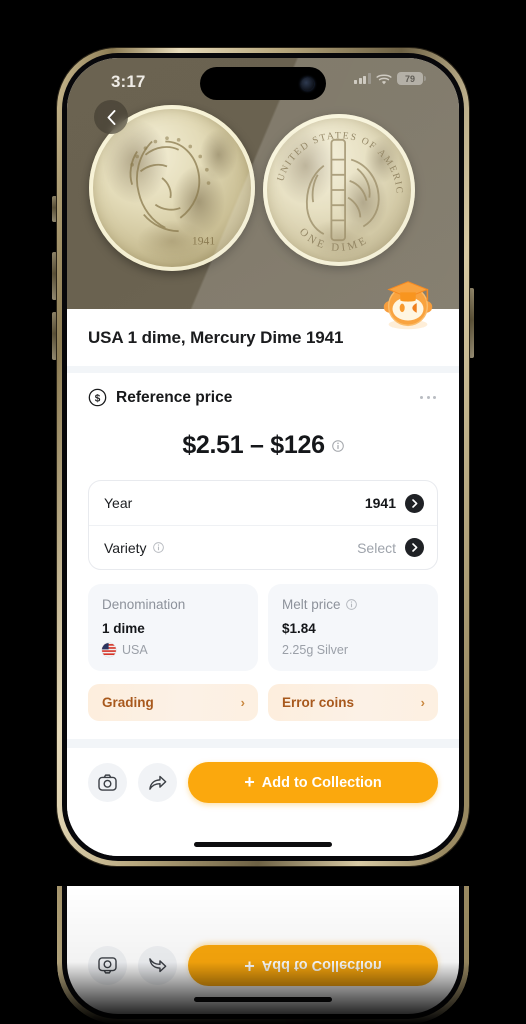  What do you see at coordinates (321, 782) in the screenshot?
I see `add-to-collection-label: Add to Collection` at bounding box center [321, 782].